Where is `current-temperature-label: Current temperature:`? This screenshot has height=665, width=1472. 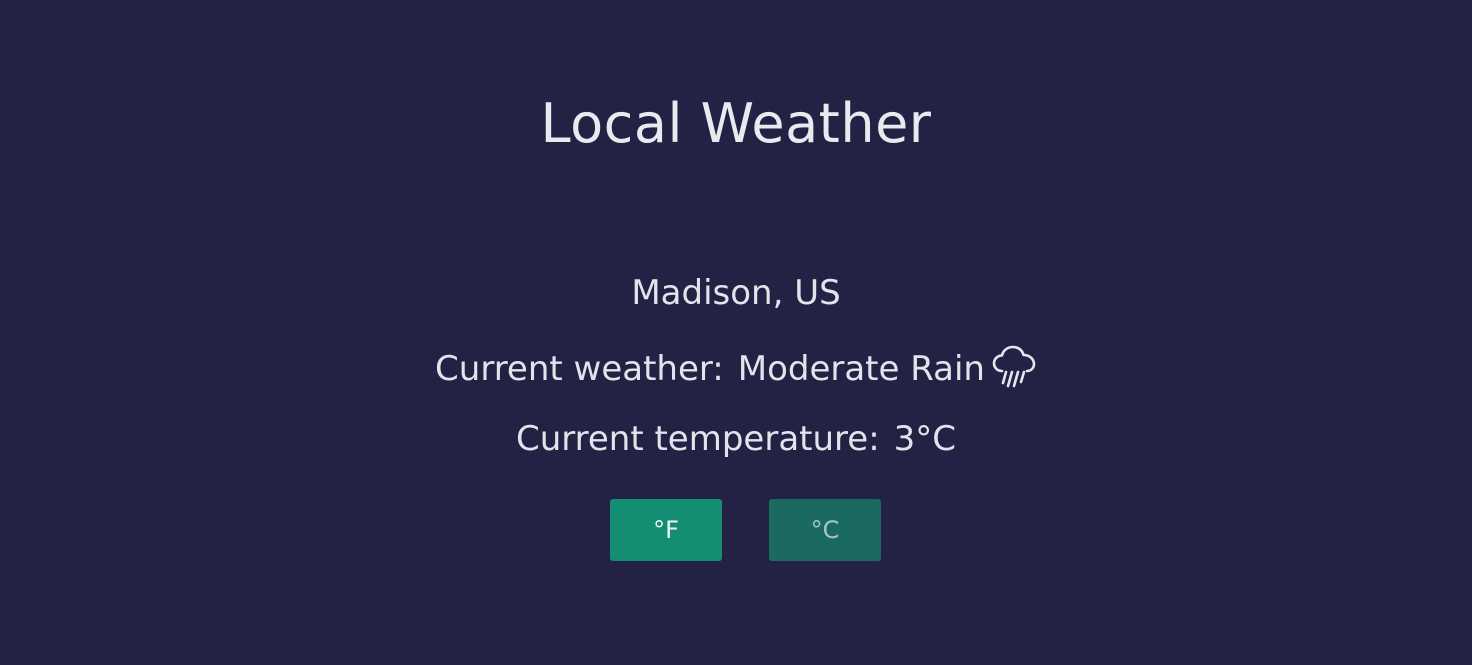
current-temperature-label: Current temperature: is located at coordinates (697, 439).